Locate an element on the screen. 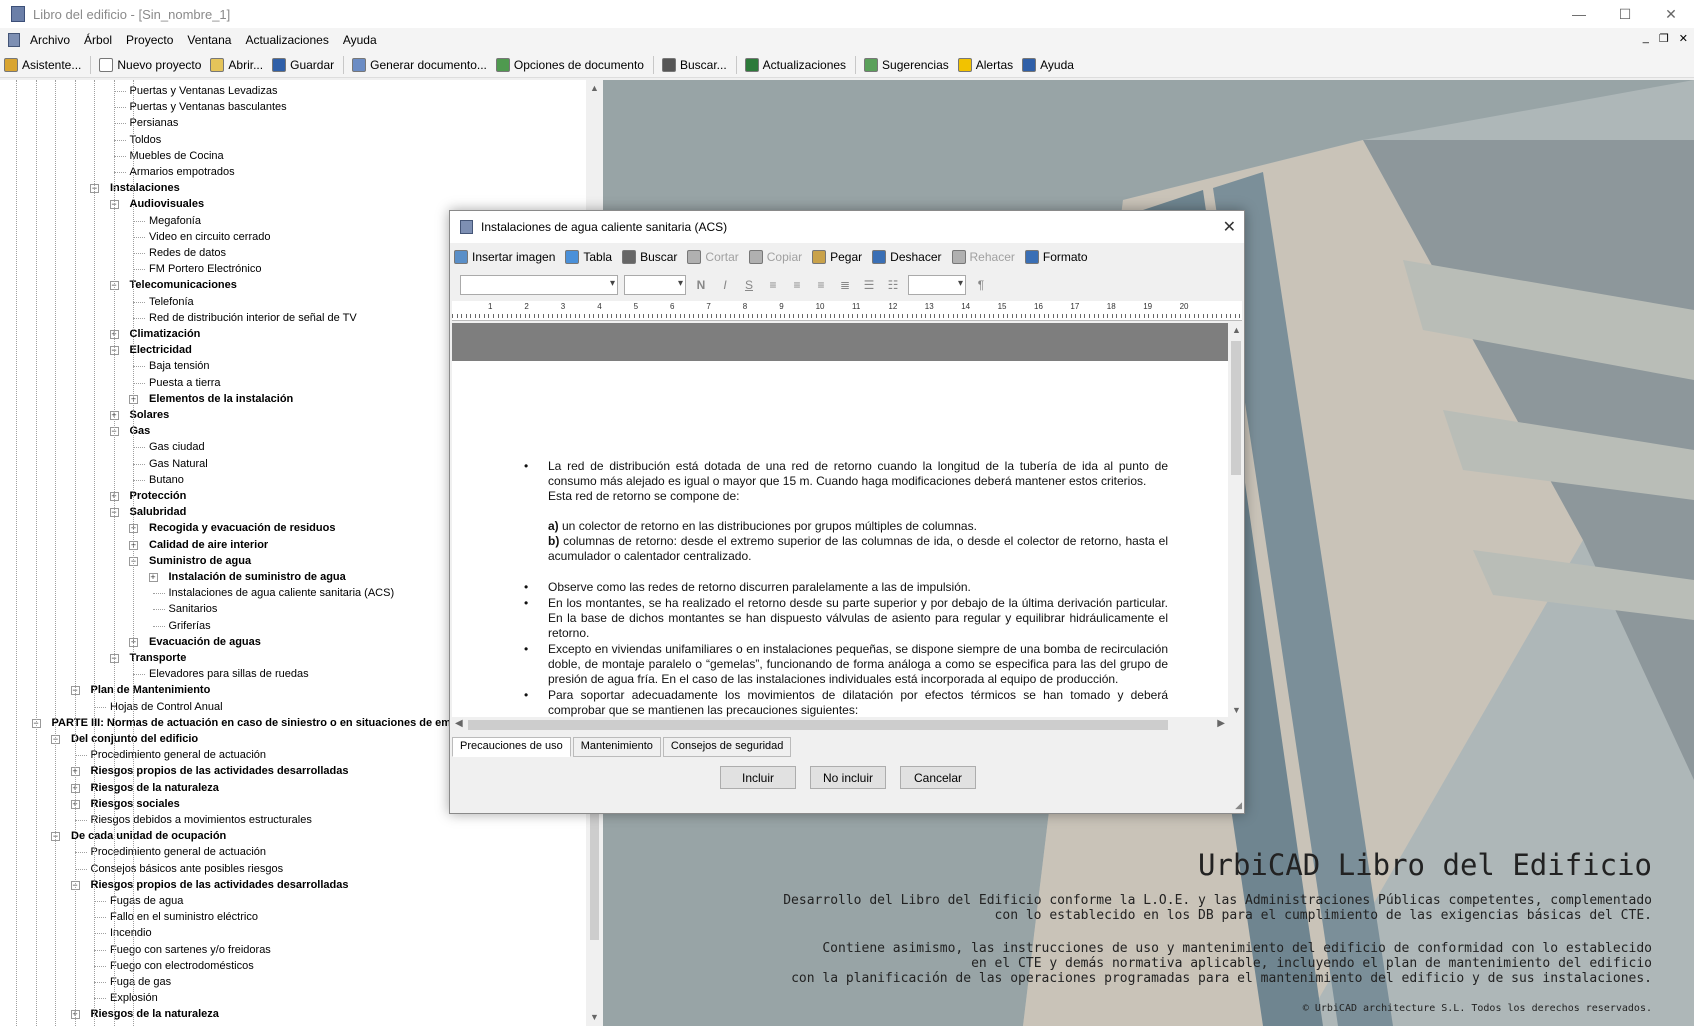  toolbar-button-1: Nuevo proyecto is located at coordinates (150, 64).